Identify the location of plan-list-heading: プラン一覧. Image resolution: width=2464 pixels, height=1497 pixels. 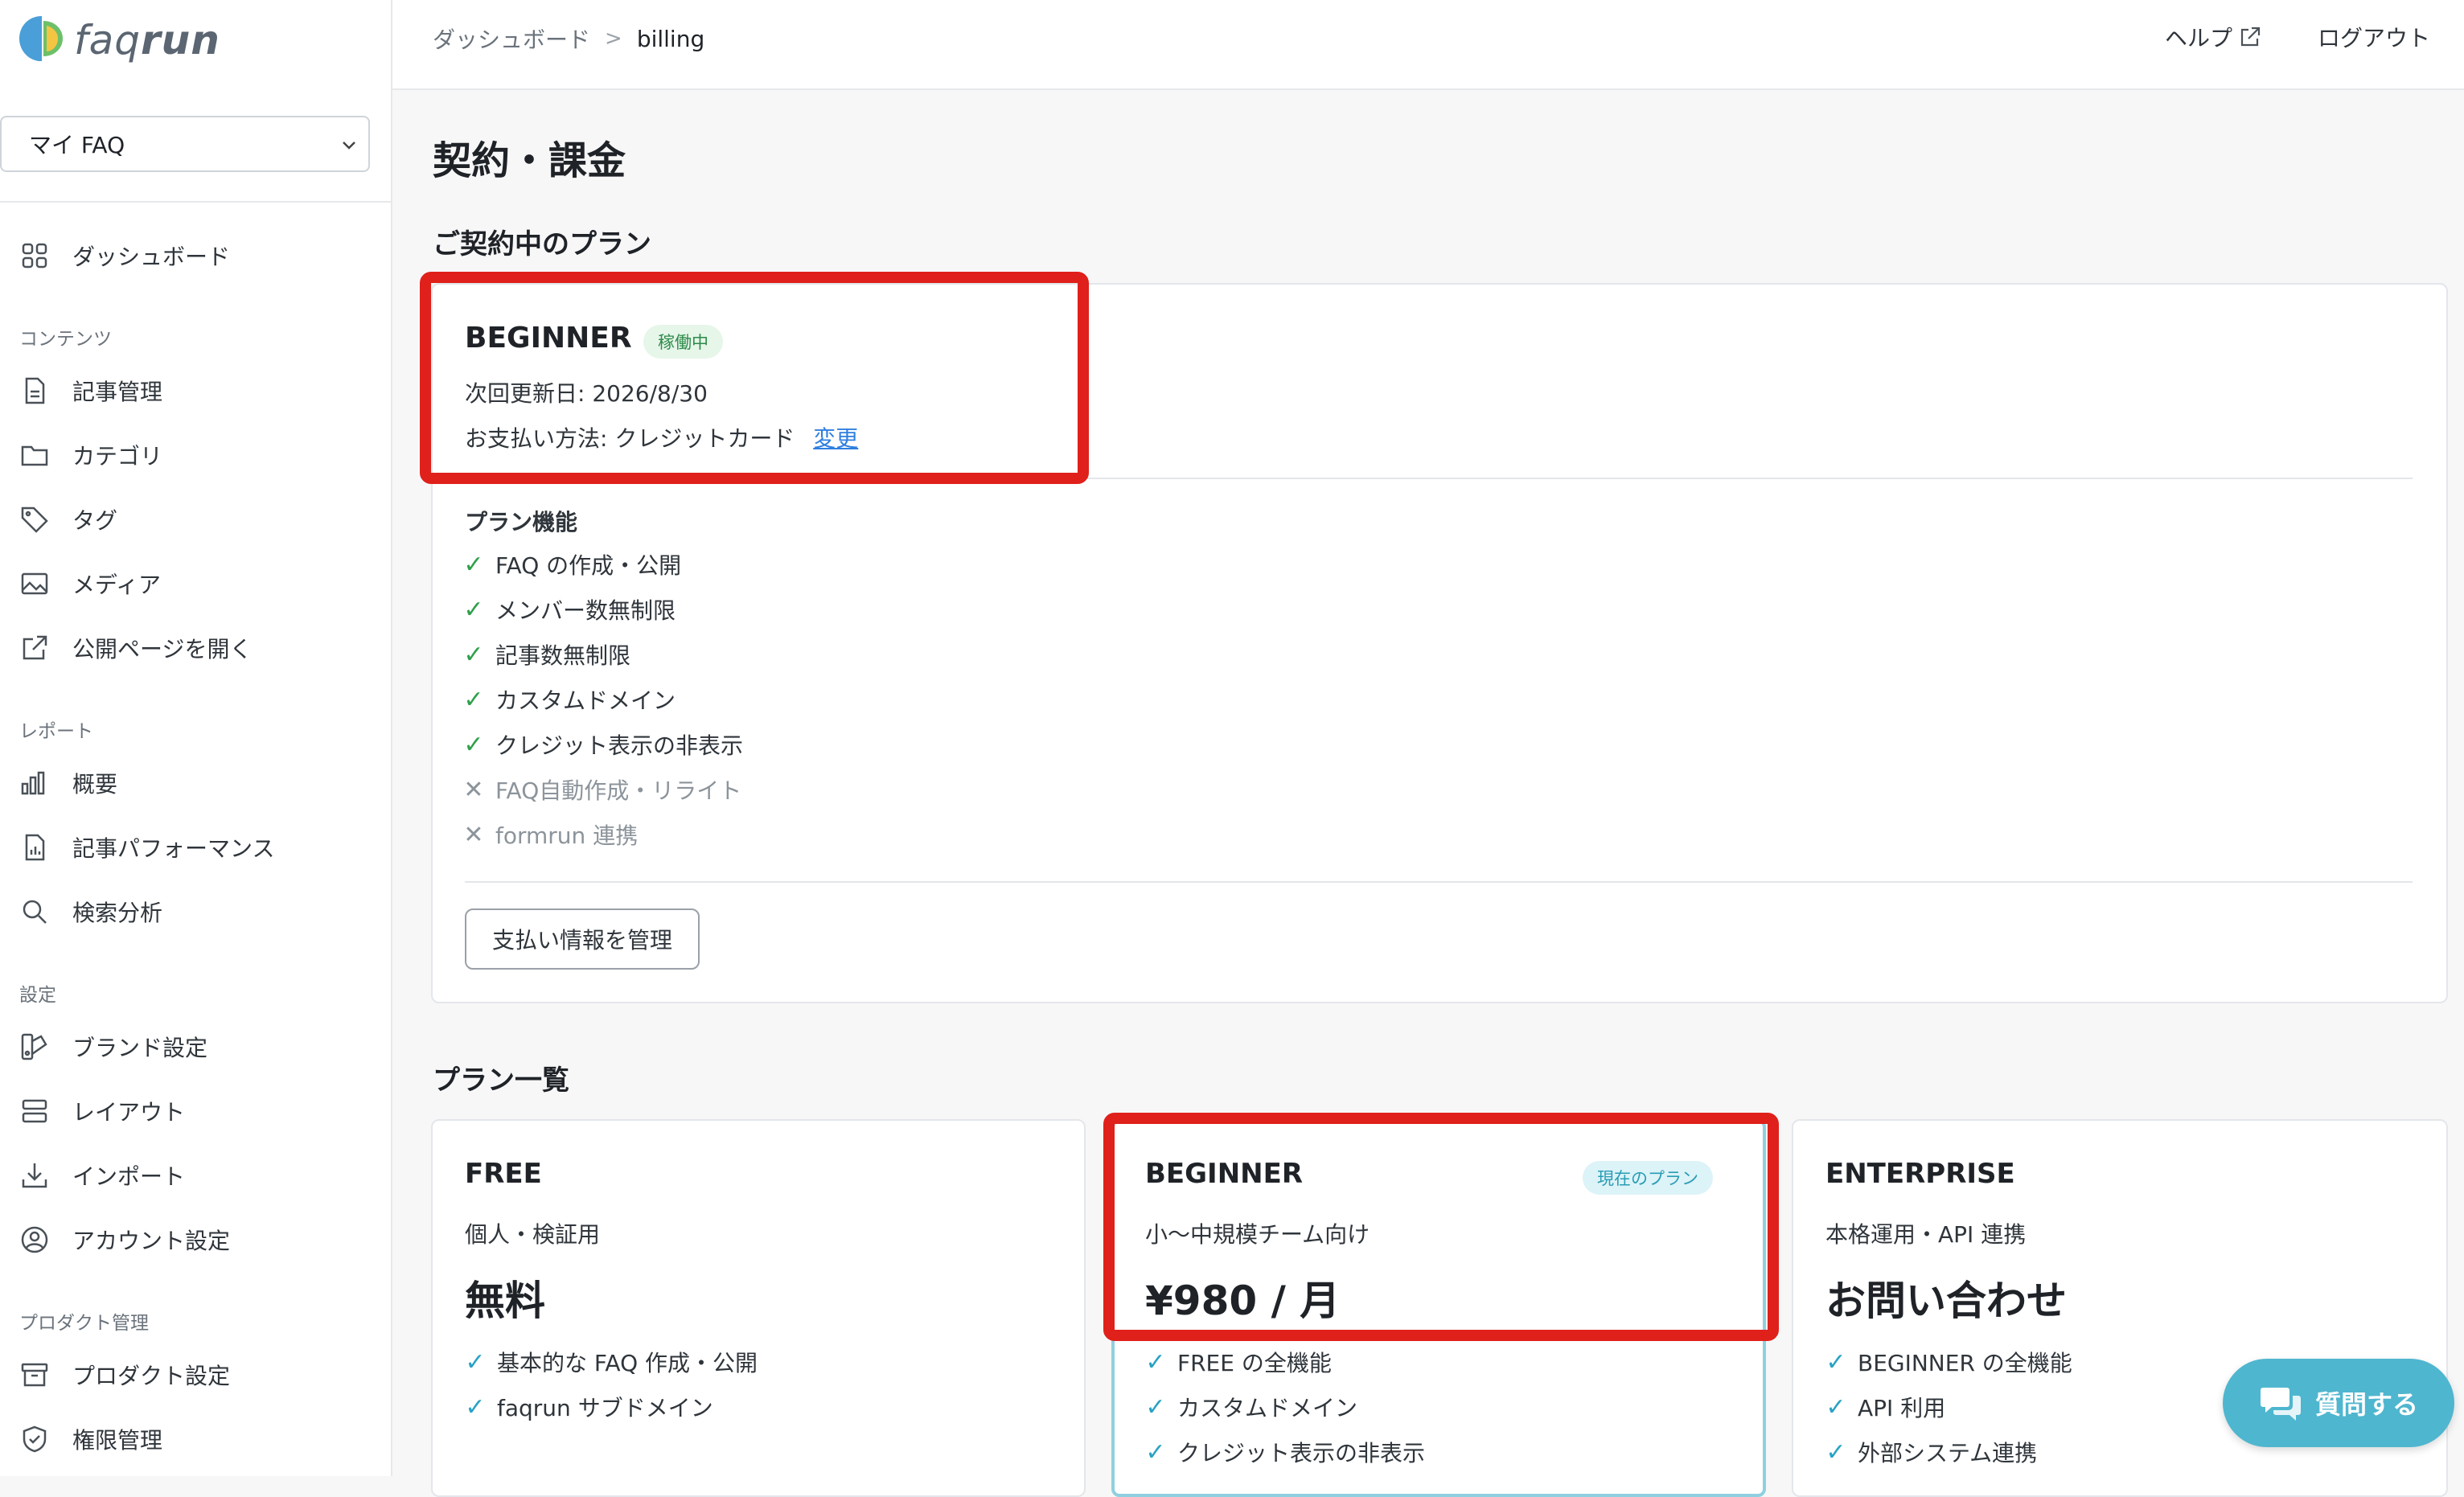
(501, 1080).